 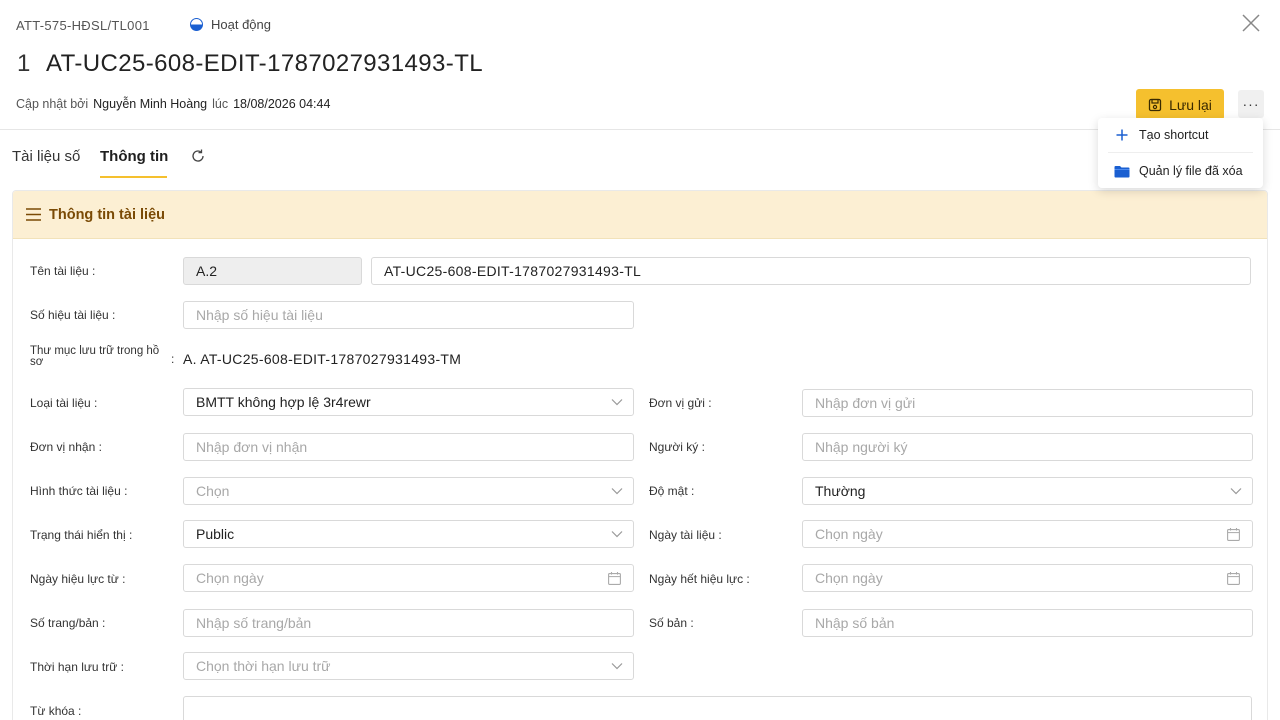 I want to click on menu-icon, so click(x=33, y=214).